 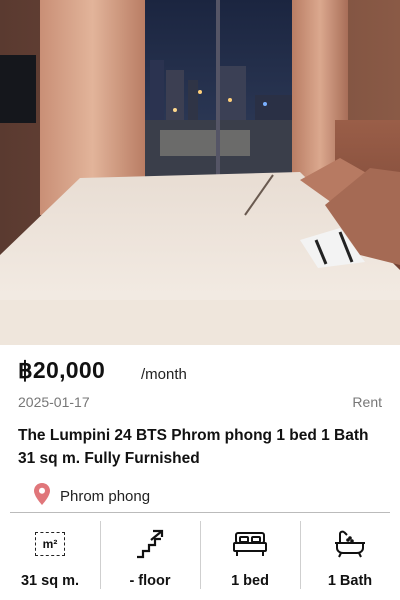 I want to click on feature-beds: 1 bed, so click(x=250, y=557).